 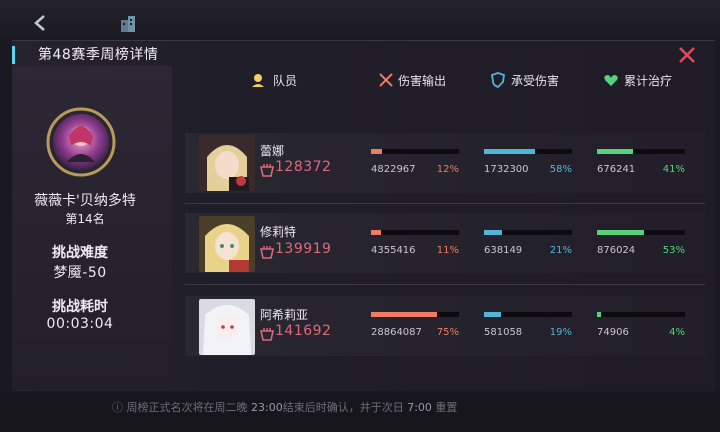 What do you see at coordinates (119, 407) in the screenshot?
I see `info-icon: ⓘ` at bounding box center [119, 407].